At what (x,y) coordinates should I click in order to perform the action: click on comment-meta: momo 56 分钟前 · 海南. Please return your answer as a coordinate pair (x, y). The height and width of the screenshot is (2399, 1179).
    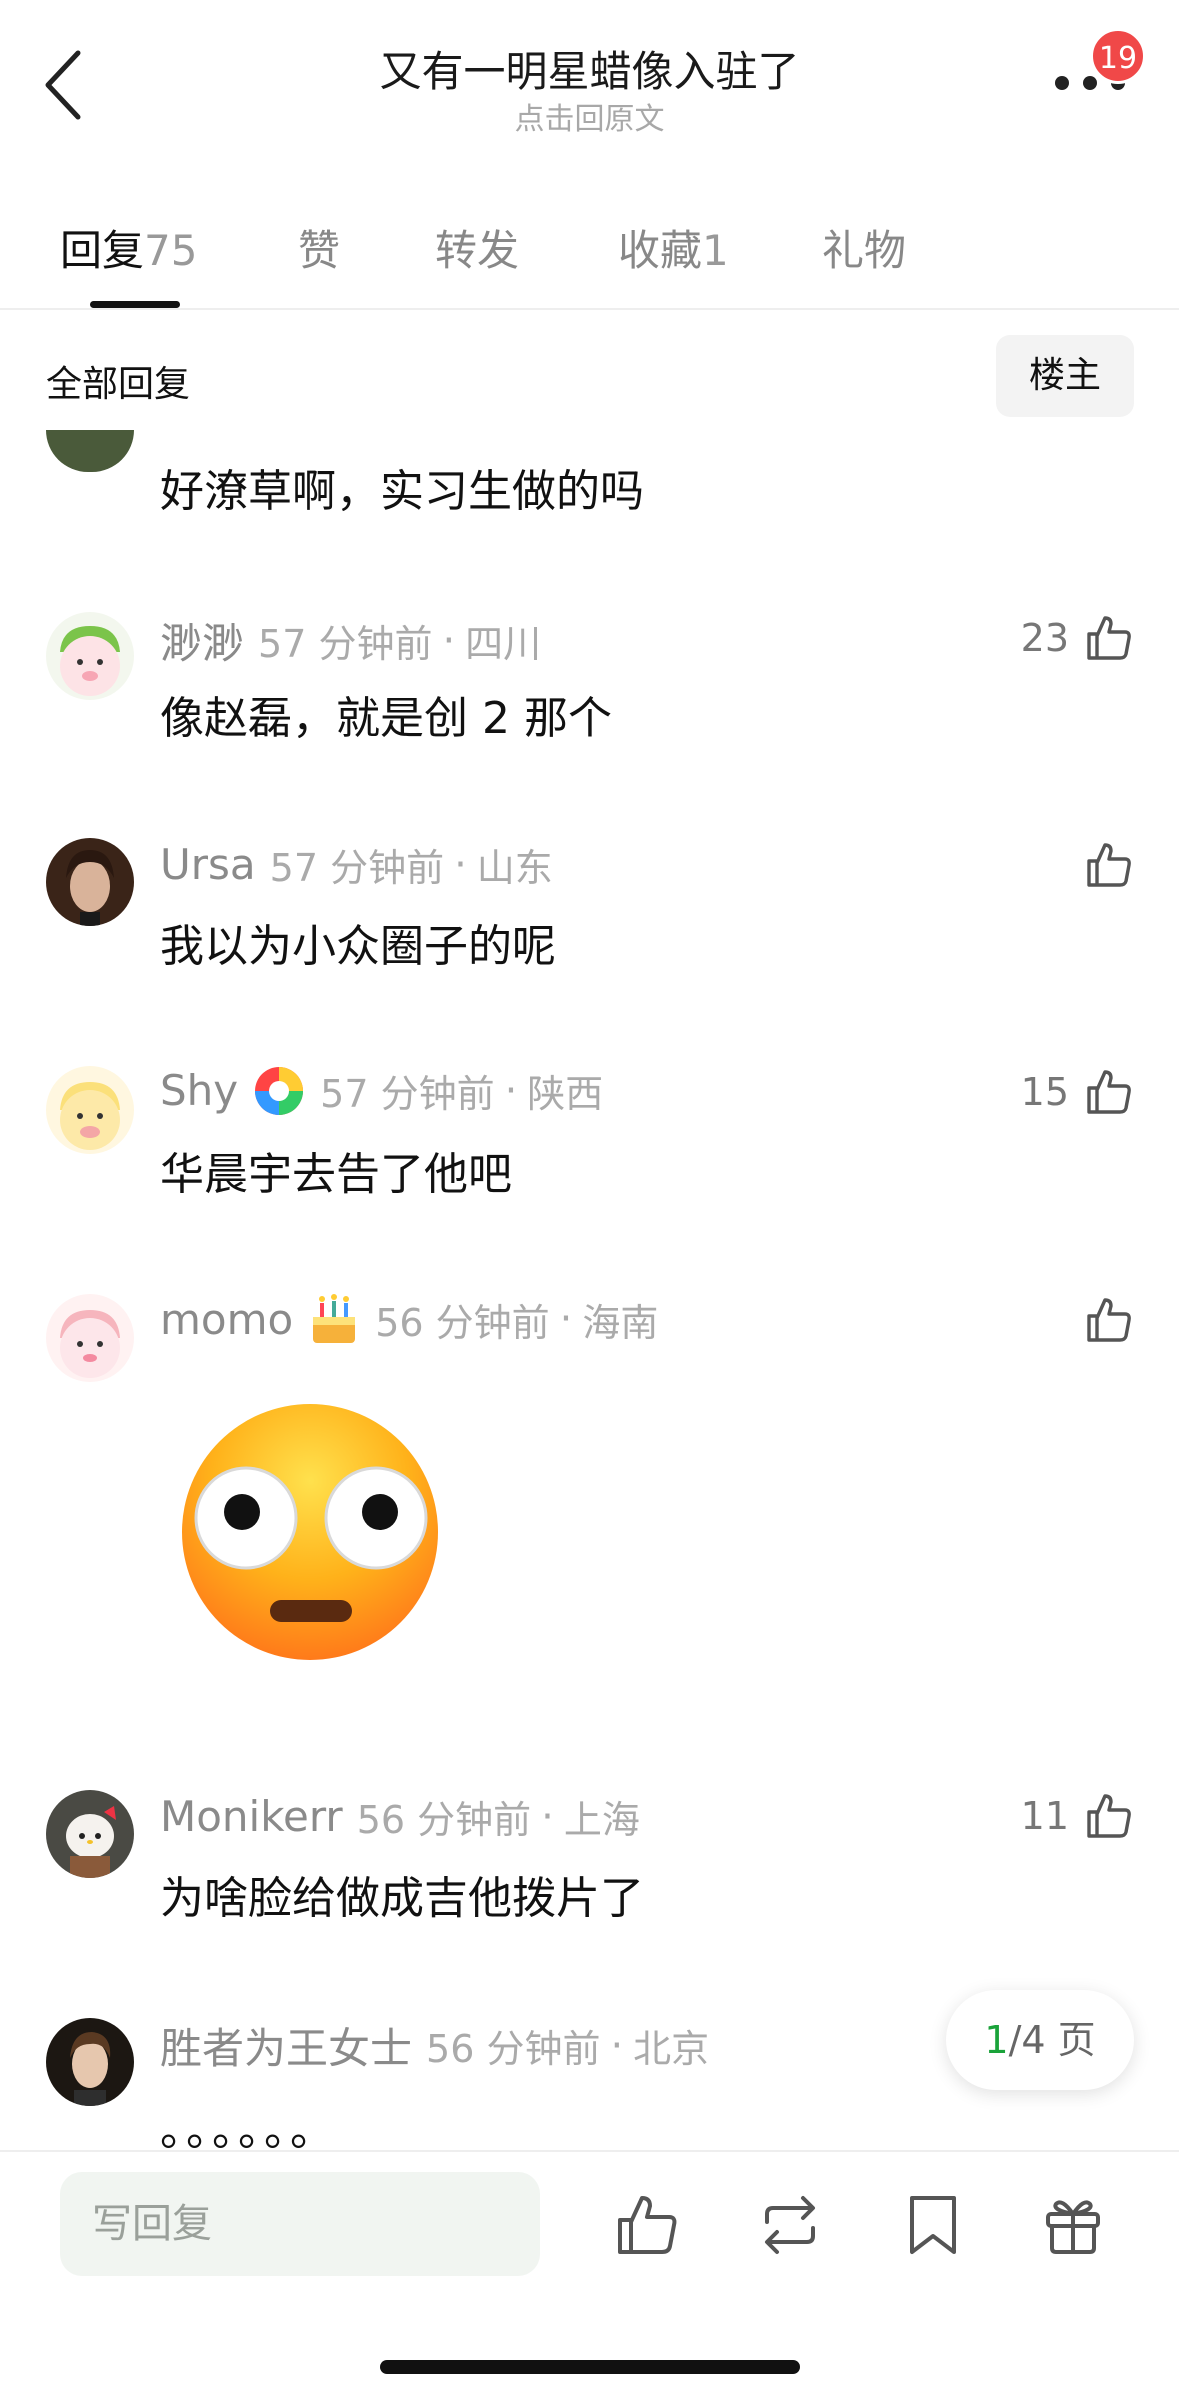
    Looking at the image, I should click on (409, 1319).